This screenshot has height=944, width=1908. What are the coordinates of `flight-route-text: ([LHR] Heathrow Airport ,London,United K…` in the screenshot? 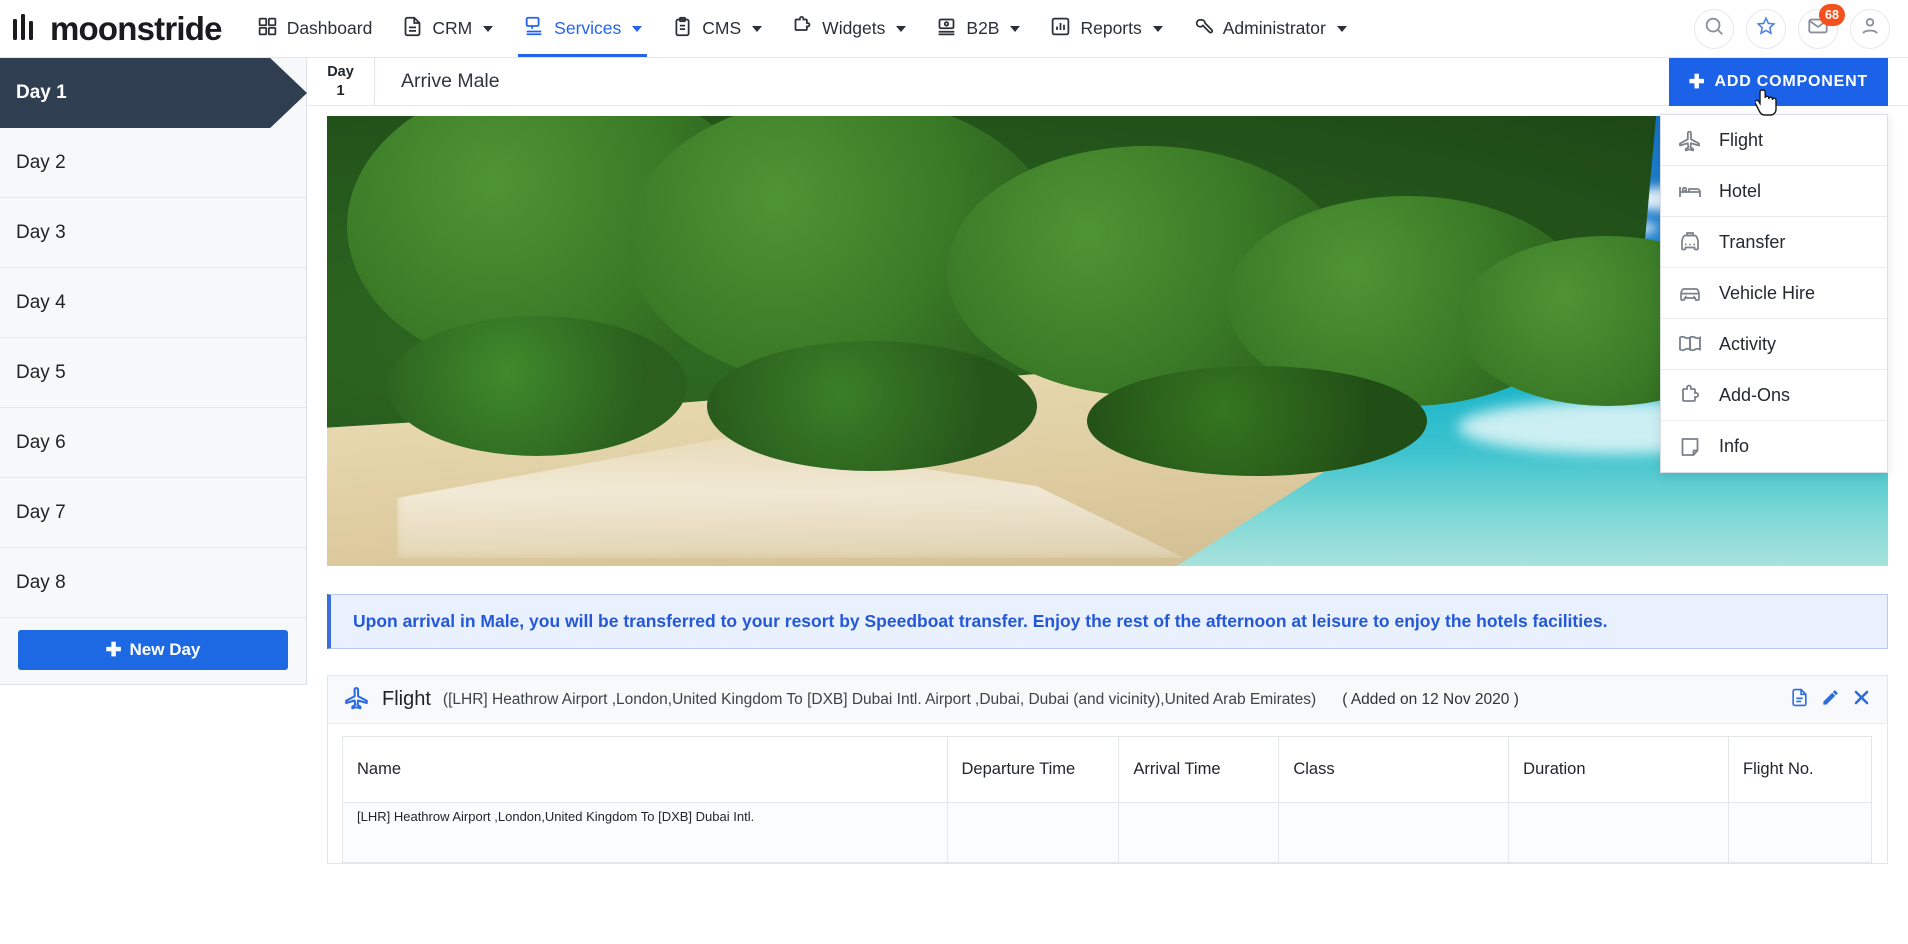 It's located at (879, 699).